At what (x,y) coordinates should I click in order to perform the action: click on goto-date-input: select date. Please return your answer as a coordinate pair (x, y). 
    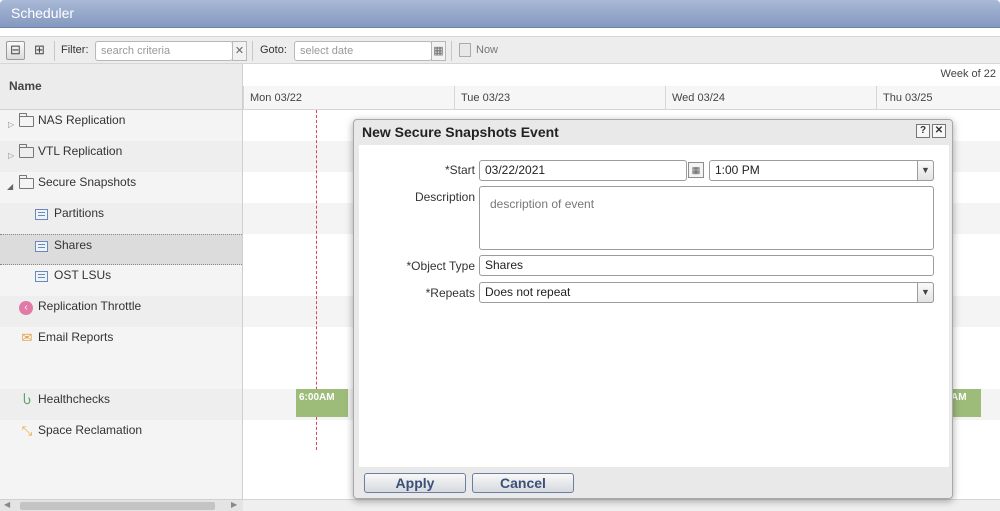
    Looking at the image, I should click on (363, 51).